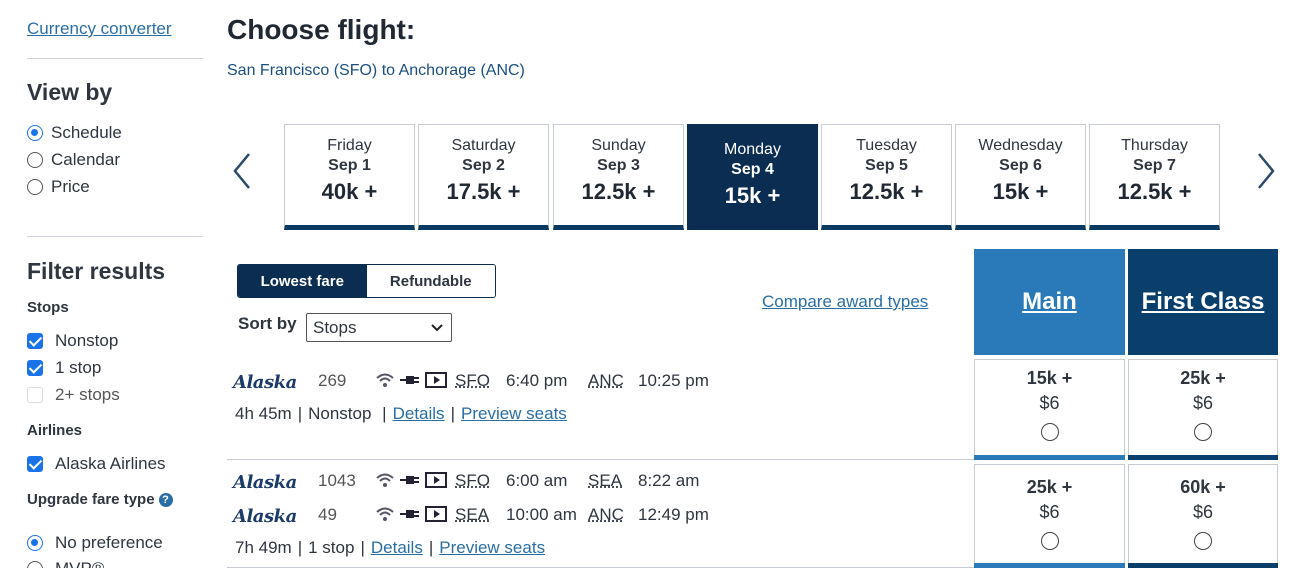 This screenshot has height=568, width=1303. What do you see at coordinates (1154, 177) in the screenshot?
I see `date-card: Thursday Sep 7 12.5k +` at bounding box center [1154, 177].